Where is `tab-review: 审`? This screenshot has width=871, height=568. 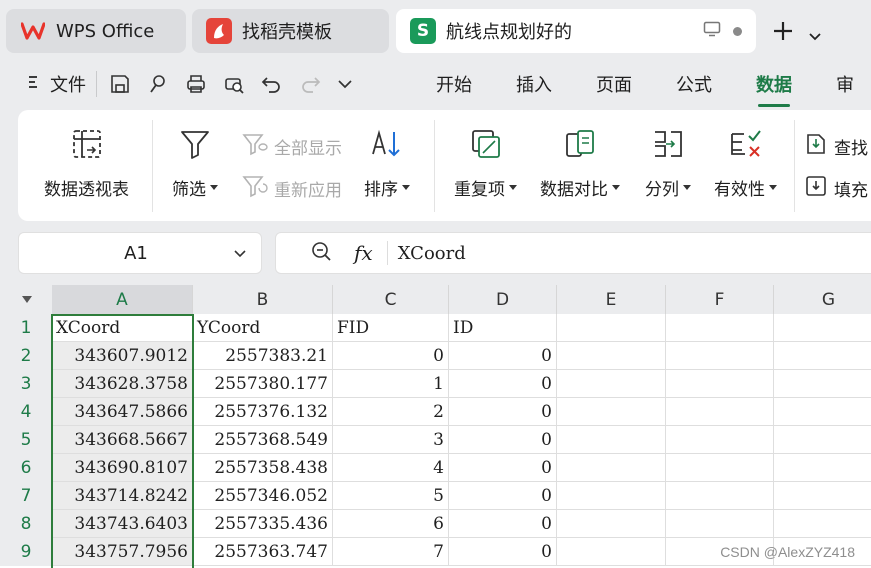
tab-review: 审 is located at coordinates (845, 84).